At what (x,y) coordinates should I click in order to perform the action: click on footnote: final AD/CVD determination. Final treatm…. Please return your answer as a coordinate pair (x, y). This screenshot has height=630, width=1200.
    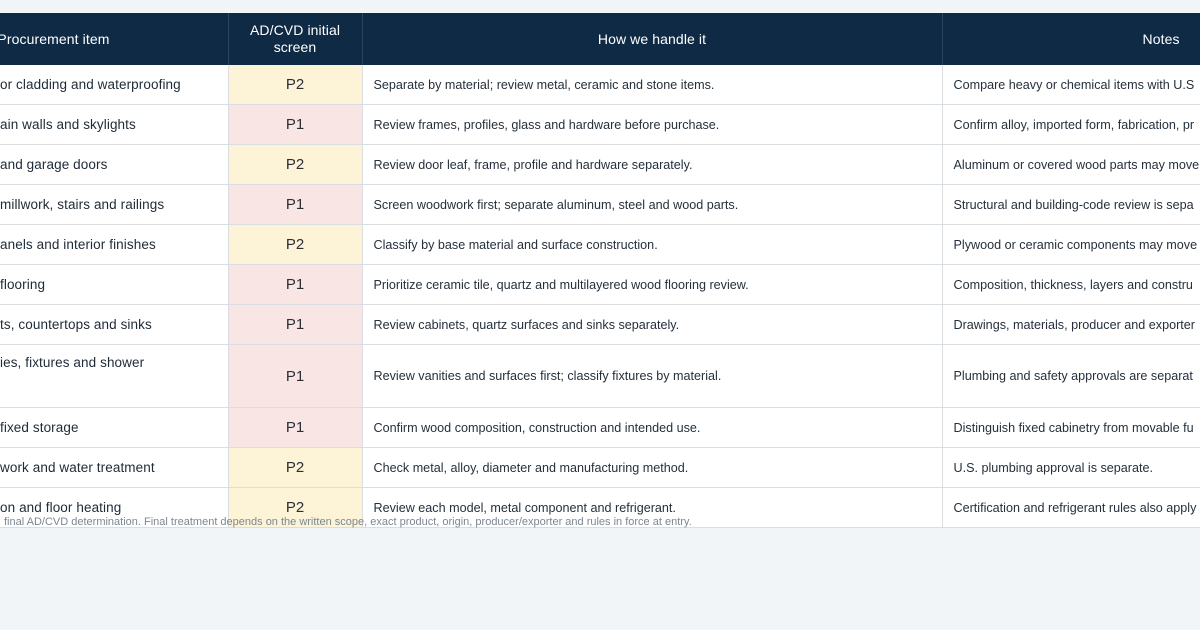
    Looking at the image, I should click on (348, 522).